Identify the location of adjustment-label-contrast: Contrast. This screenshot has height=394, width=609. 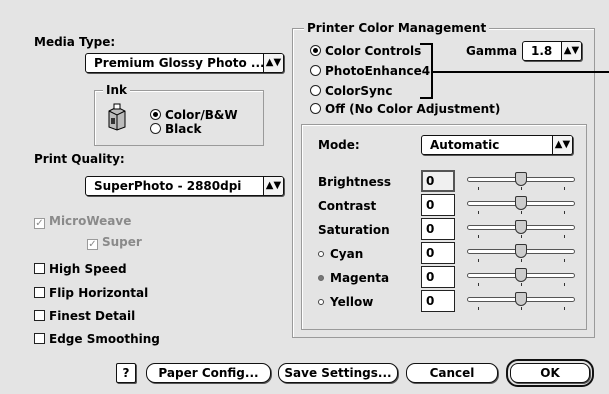
(347, 206).